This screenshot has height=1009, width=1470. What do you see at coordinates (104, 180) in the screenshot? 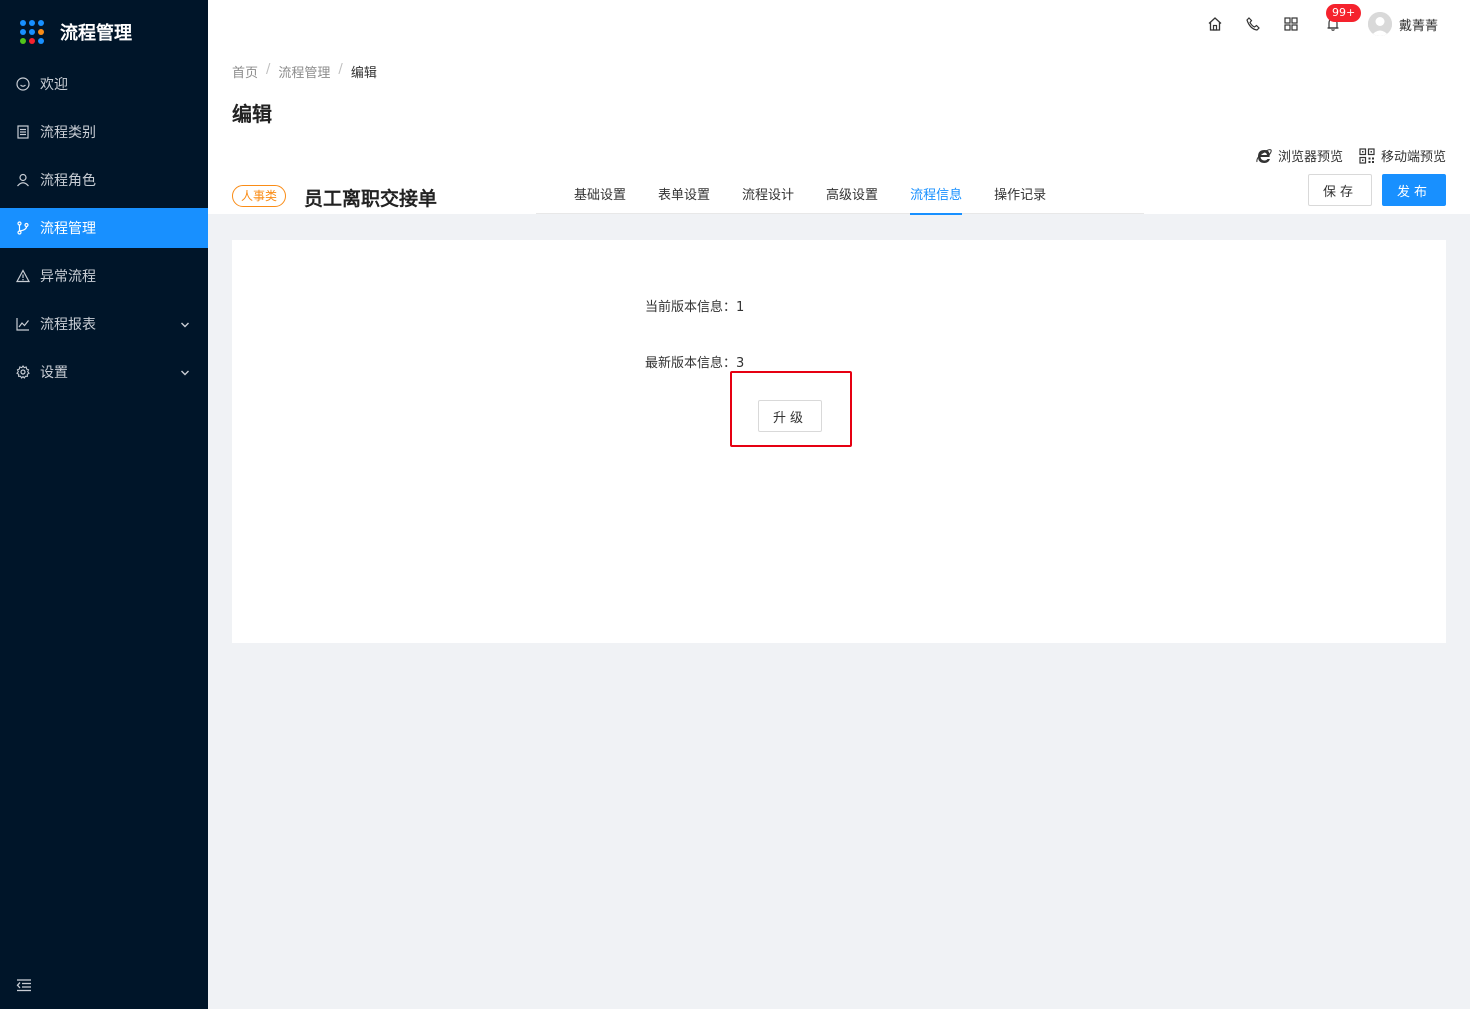
I see `sidebar-item-process-role: 流程角色` at bounding box center [104, 180].